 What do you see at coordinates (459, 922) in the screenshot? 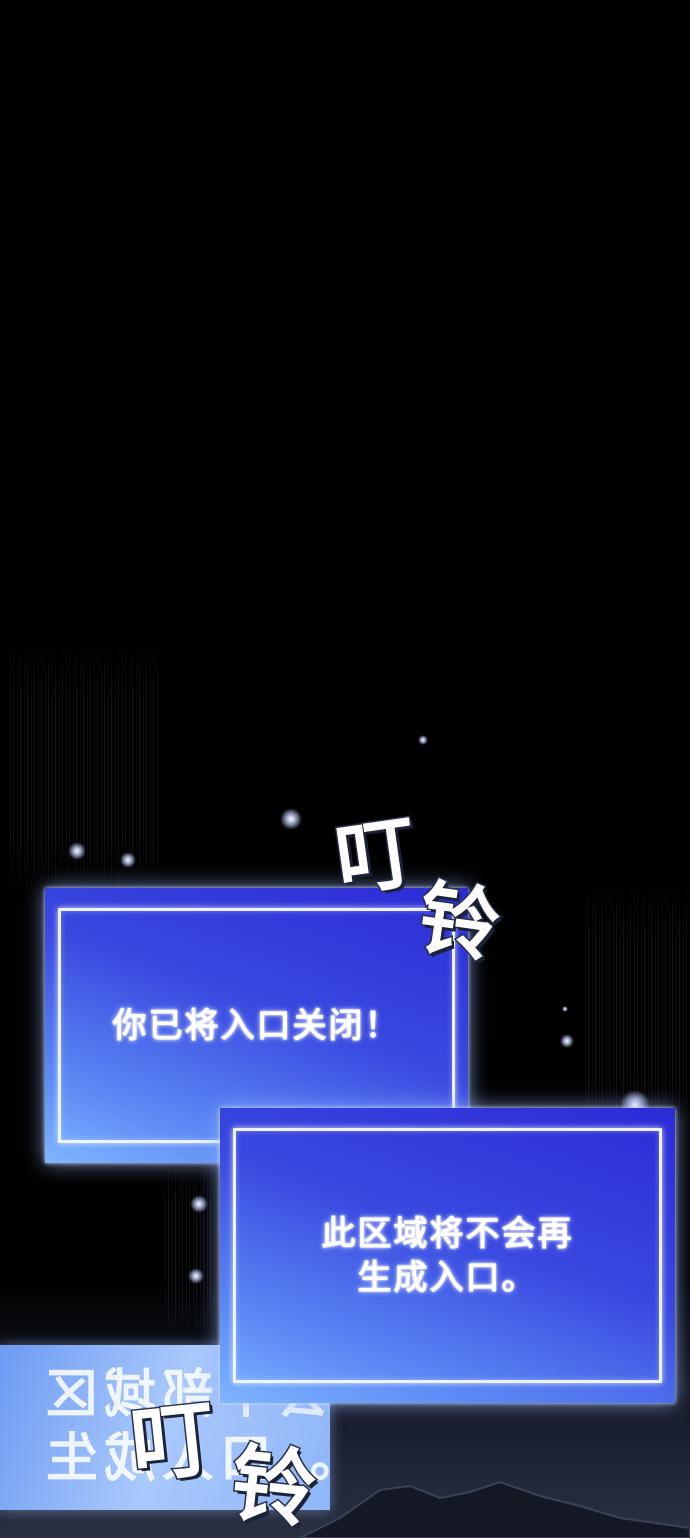
I see `sfx-ling: 铃` at bounding box center [459, 922].